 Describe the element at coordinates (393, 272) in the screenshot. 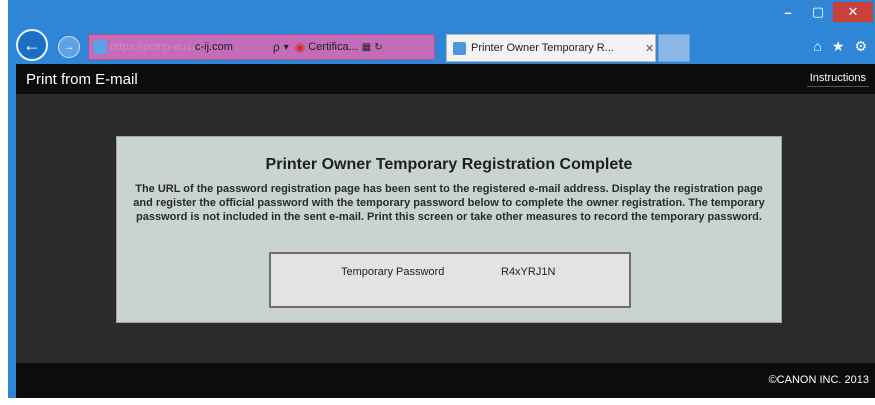

I see `temporary-password-label: Temporary Password` at that location.